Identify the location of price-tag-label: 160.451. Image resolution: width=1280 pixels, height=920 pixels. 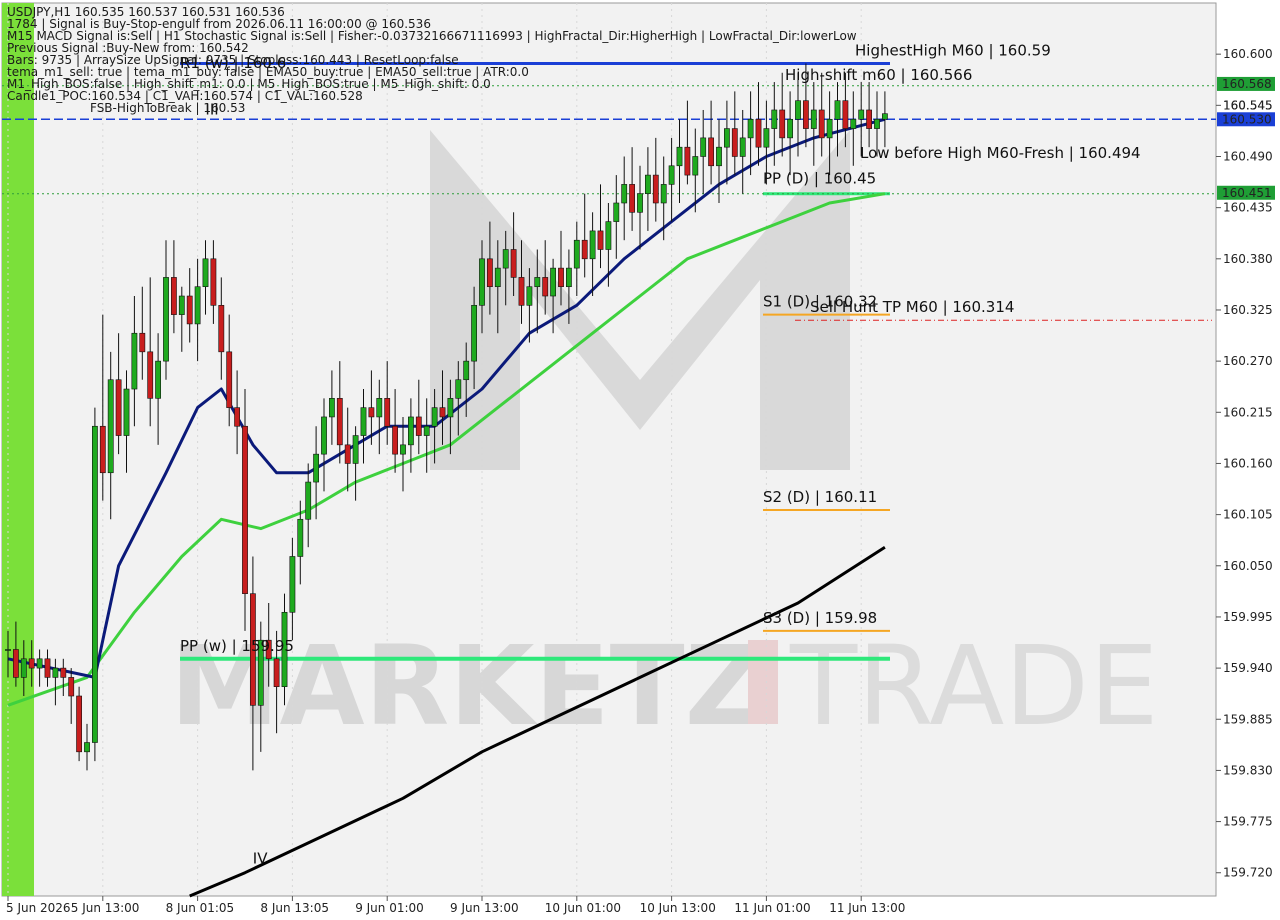
(1247, 193).